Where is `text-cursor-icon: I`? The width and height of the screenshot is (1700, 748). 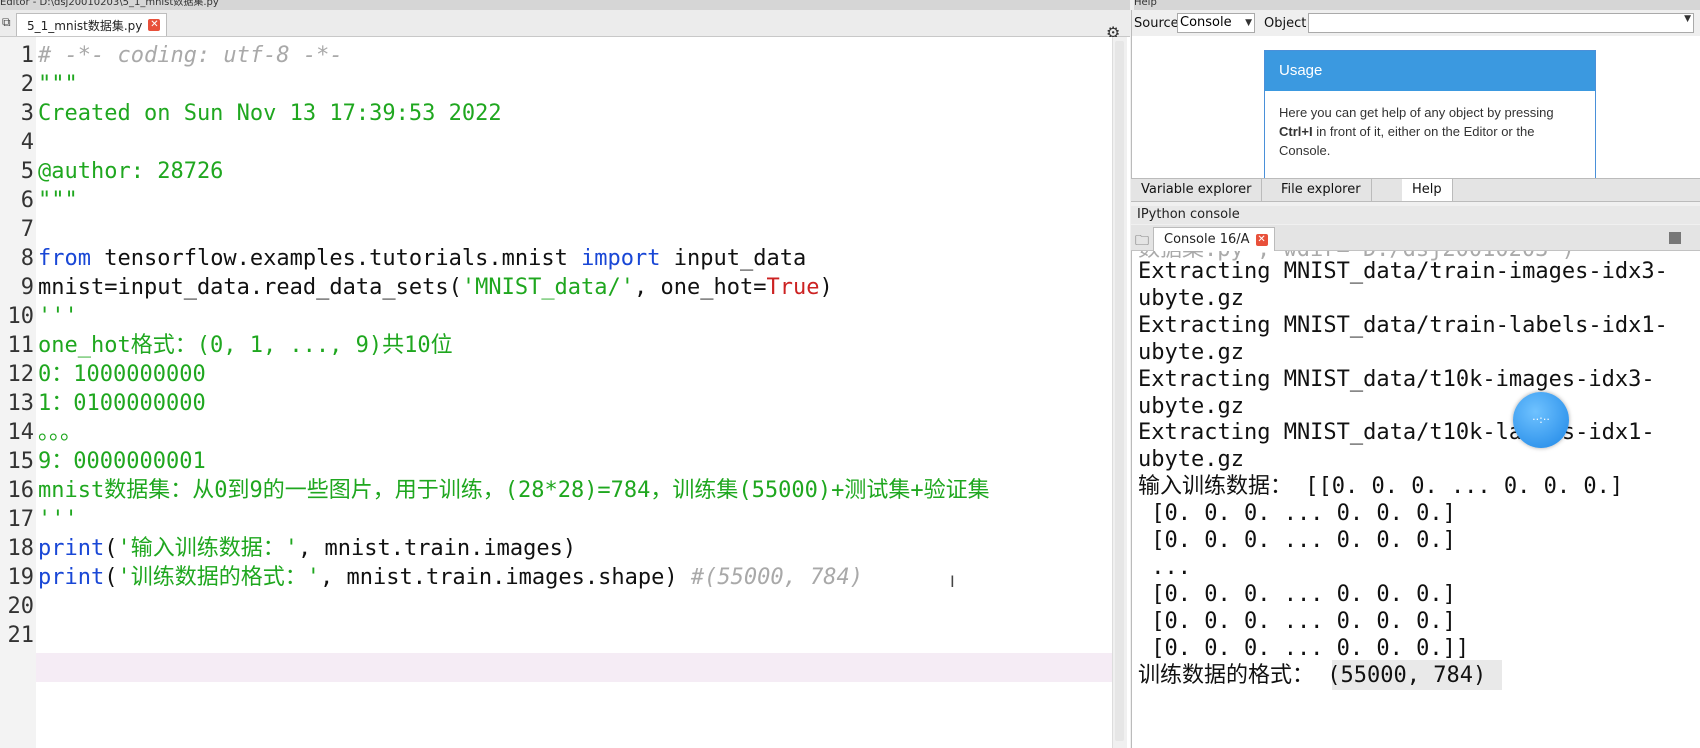
text-cursor-icon: I is located at coordinates (952, 581).